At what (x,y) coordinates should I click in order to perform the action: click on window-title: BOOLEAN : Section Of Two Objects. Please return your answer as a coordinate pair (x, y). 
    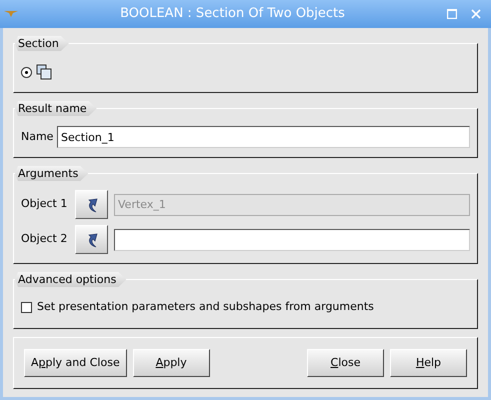
    Looking at the image, I should click on (232, 14).